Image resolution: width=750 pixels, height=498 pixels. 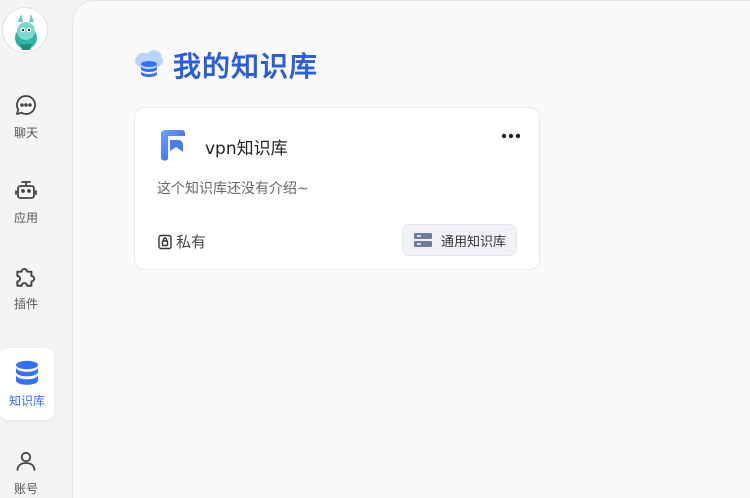 What do you see at coordinates (165, 242) in the screenshot?
I see `lock-icon` at bounding box center [165, 242].